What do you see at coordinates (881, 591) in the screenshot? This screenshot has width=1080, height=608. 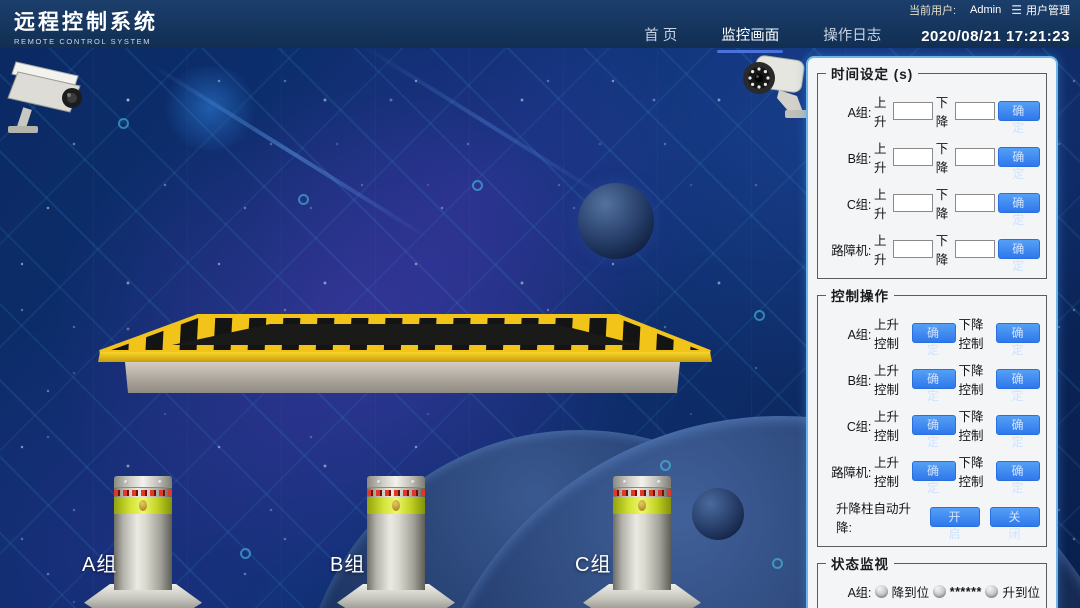 I see `status-indicator-down` at bounding box center [881, 591].